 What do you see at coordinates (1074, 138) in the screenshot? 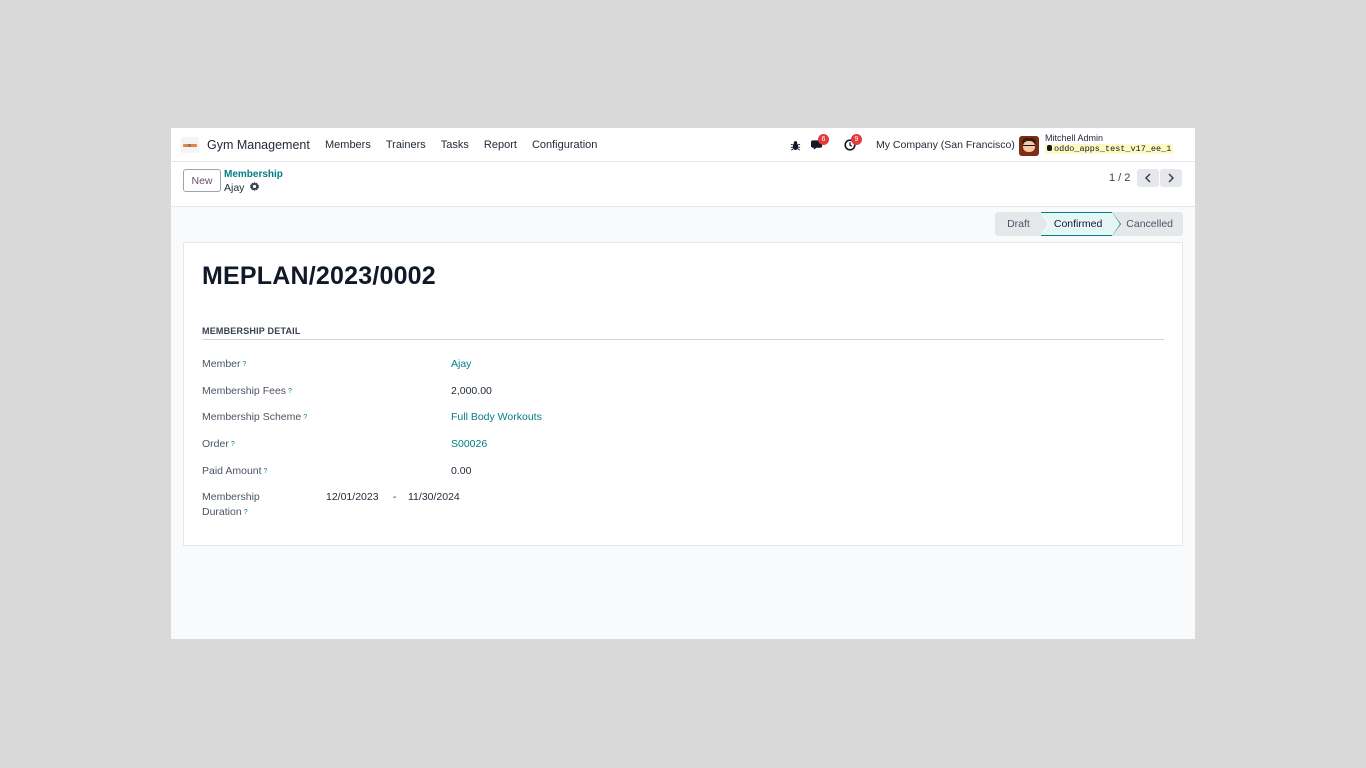
I see `user-name: Mitchell Admin` at bounding box center [1074, 138].